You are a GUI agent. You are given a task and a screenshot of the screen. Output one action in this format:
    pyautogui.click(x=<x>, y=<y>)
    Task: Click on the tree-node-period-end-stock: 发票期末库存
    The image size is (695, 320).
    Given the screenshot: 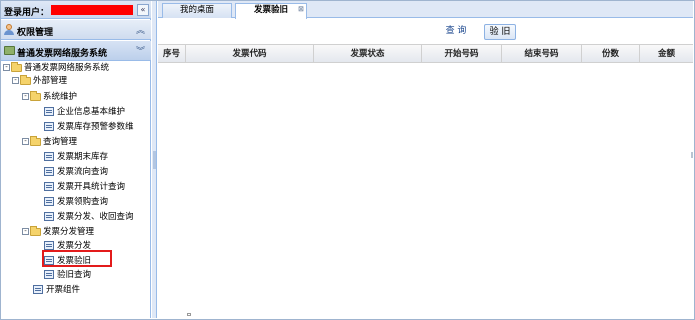 What is the action you would take?
    pyautogui.click(x=76, y=157)
    